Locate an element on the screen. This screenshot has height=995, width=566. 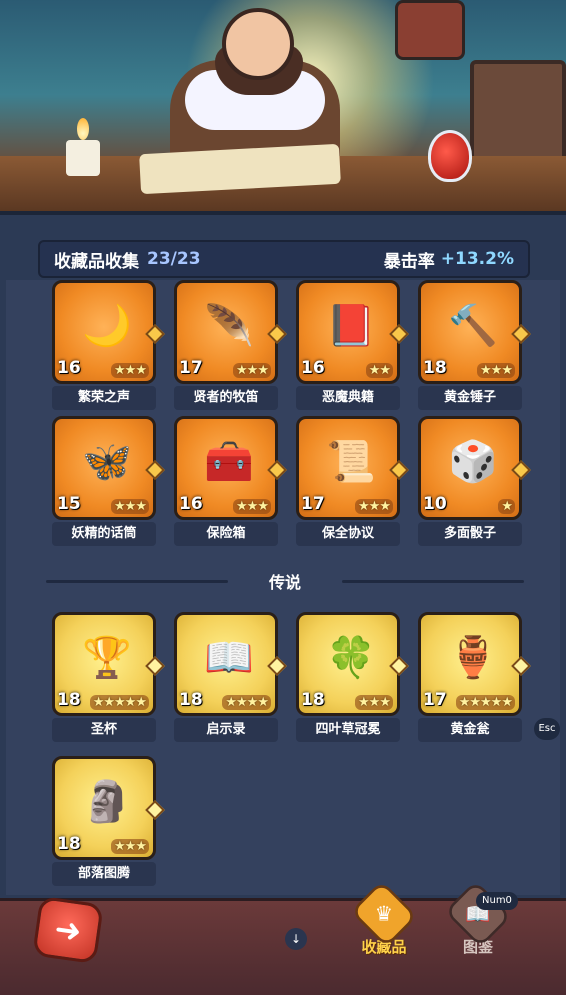
item-tile: 📜 17 ★★★ is located at coordinates (352, 468).